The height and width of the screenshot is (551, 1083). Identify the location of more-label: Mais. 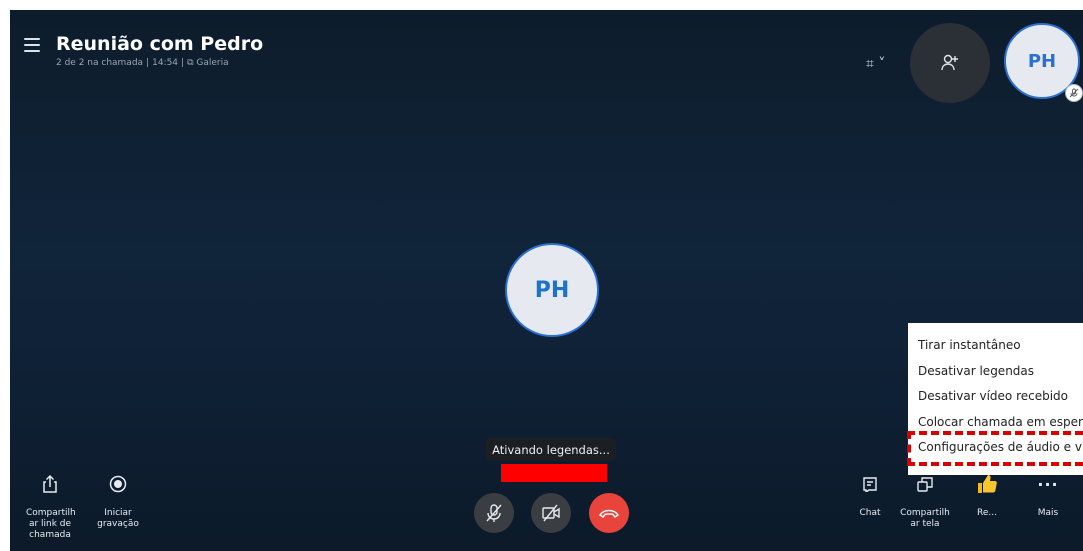
(1048, 513).